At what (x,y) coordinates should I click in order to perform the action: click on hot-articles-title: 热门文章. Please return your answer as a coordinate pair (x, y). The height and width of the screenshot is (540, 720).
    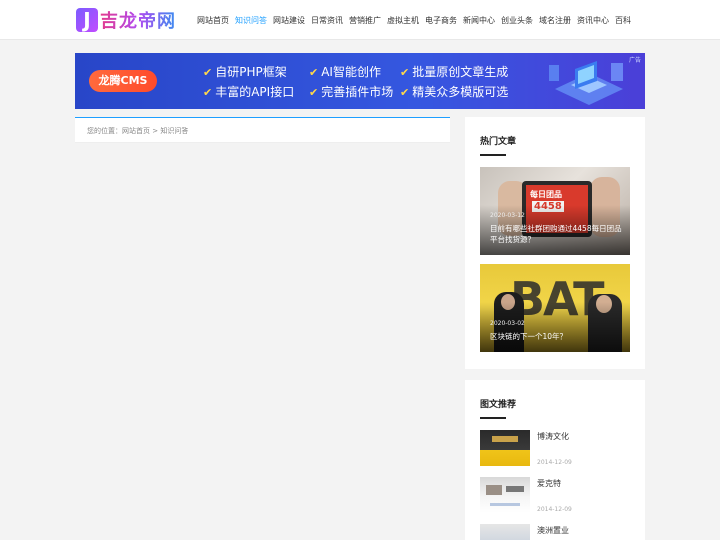
    Looking at the image, I should click on (498, 142).